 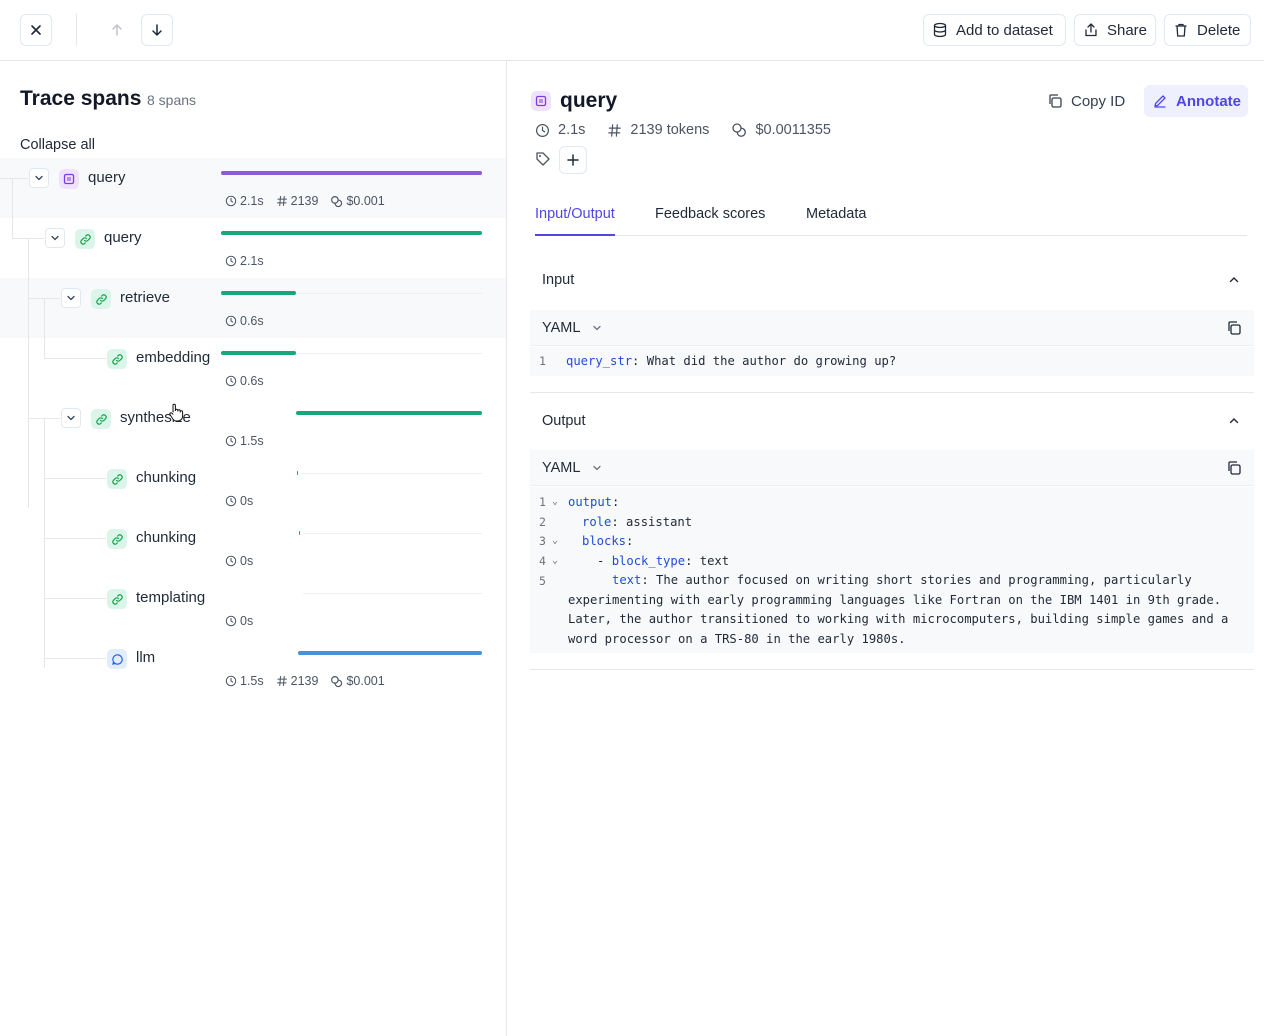 What do you see at coordinates (658, 130) in the screenshot?
I see `tokens-stat: 2139 tokens` at bounding box center [658, 130].